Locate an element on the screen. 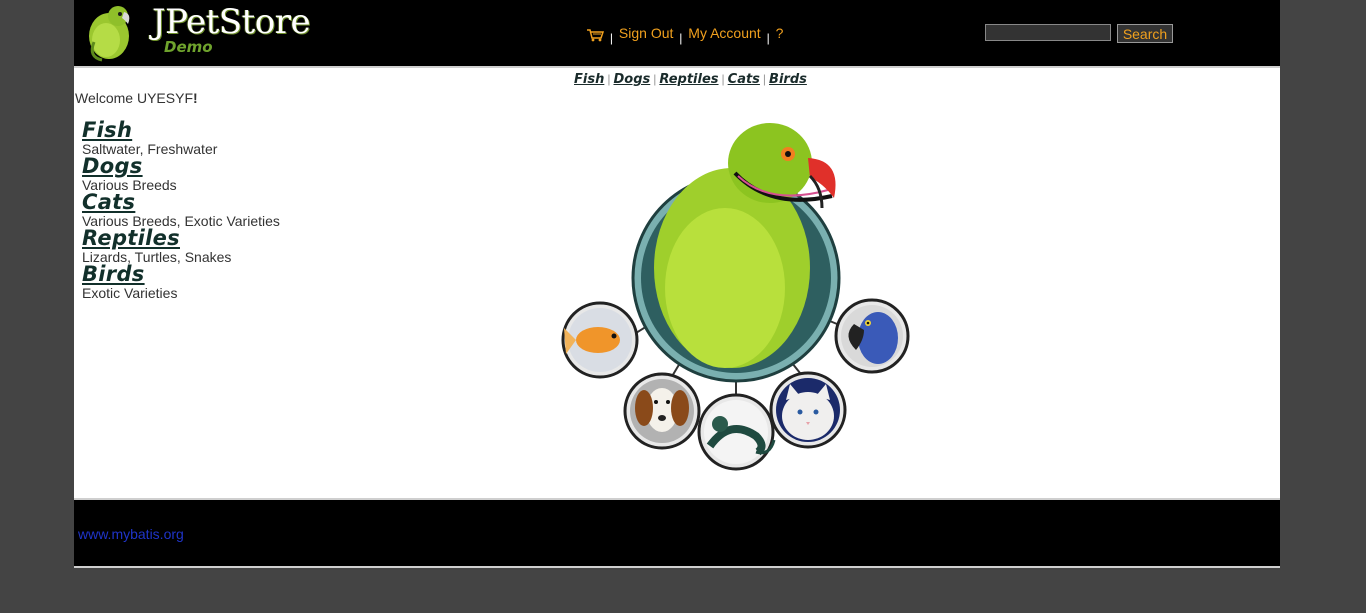 The width and height of the screenshot is (1366, 613). category-link-birds: Birds is located at coordinates (113, 274).